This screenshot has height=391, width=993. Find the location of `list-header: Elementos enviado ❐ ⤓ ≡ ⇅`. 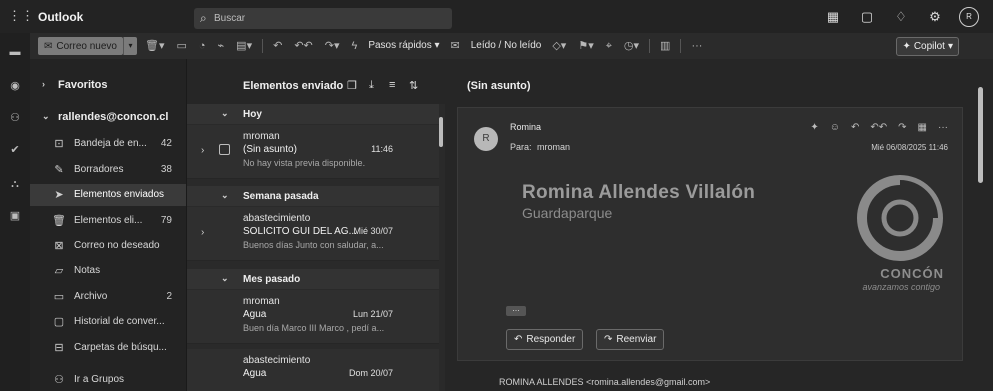

list-header: Elementos enviado ❐ ⤓ ≡ ⇅ is located at coordinates (316, 81).